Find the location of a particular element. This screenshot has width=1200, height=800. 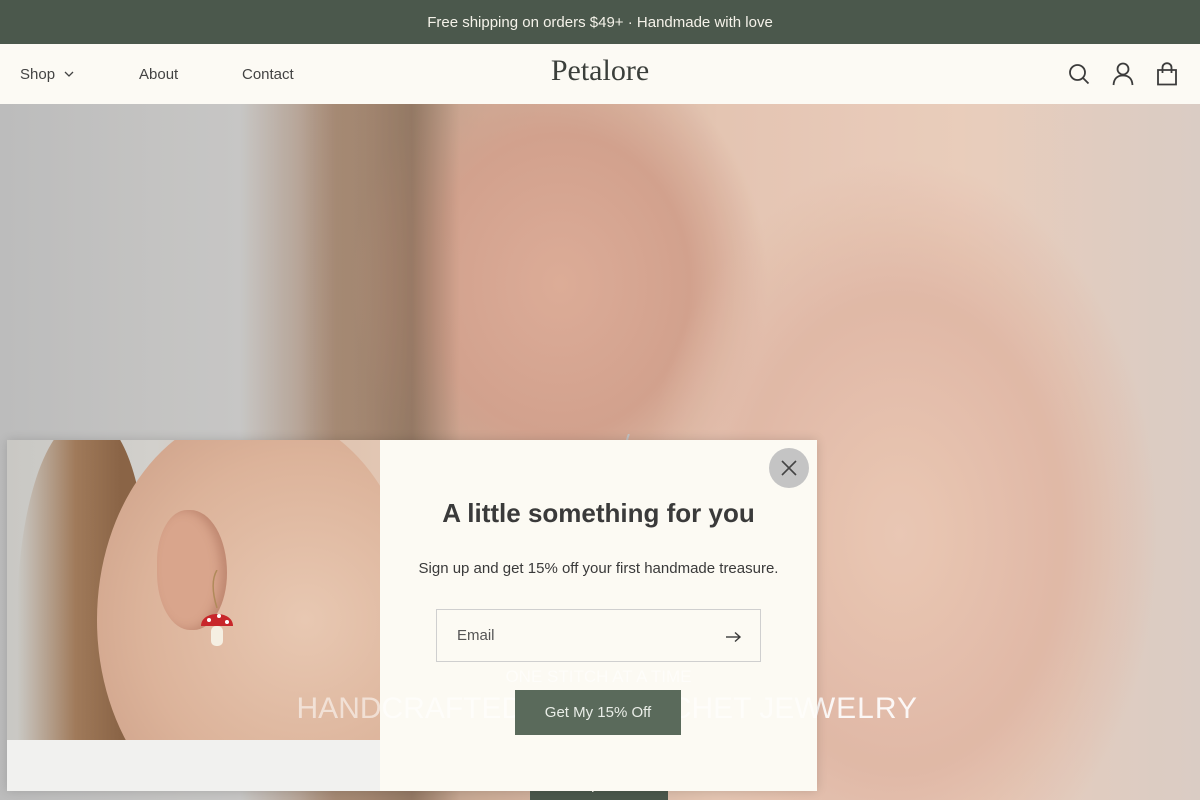

email-field-wrapper is located at coordinates (598, 635).